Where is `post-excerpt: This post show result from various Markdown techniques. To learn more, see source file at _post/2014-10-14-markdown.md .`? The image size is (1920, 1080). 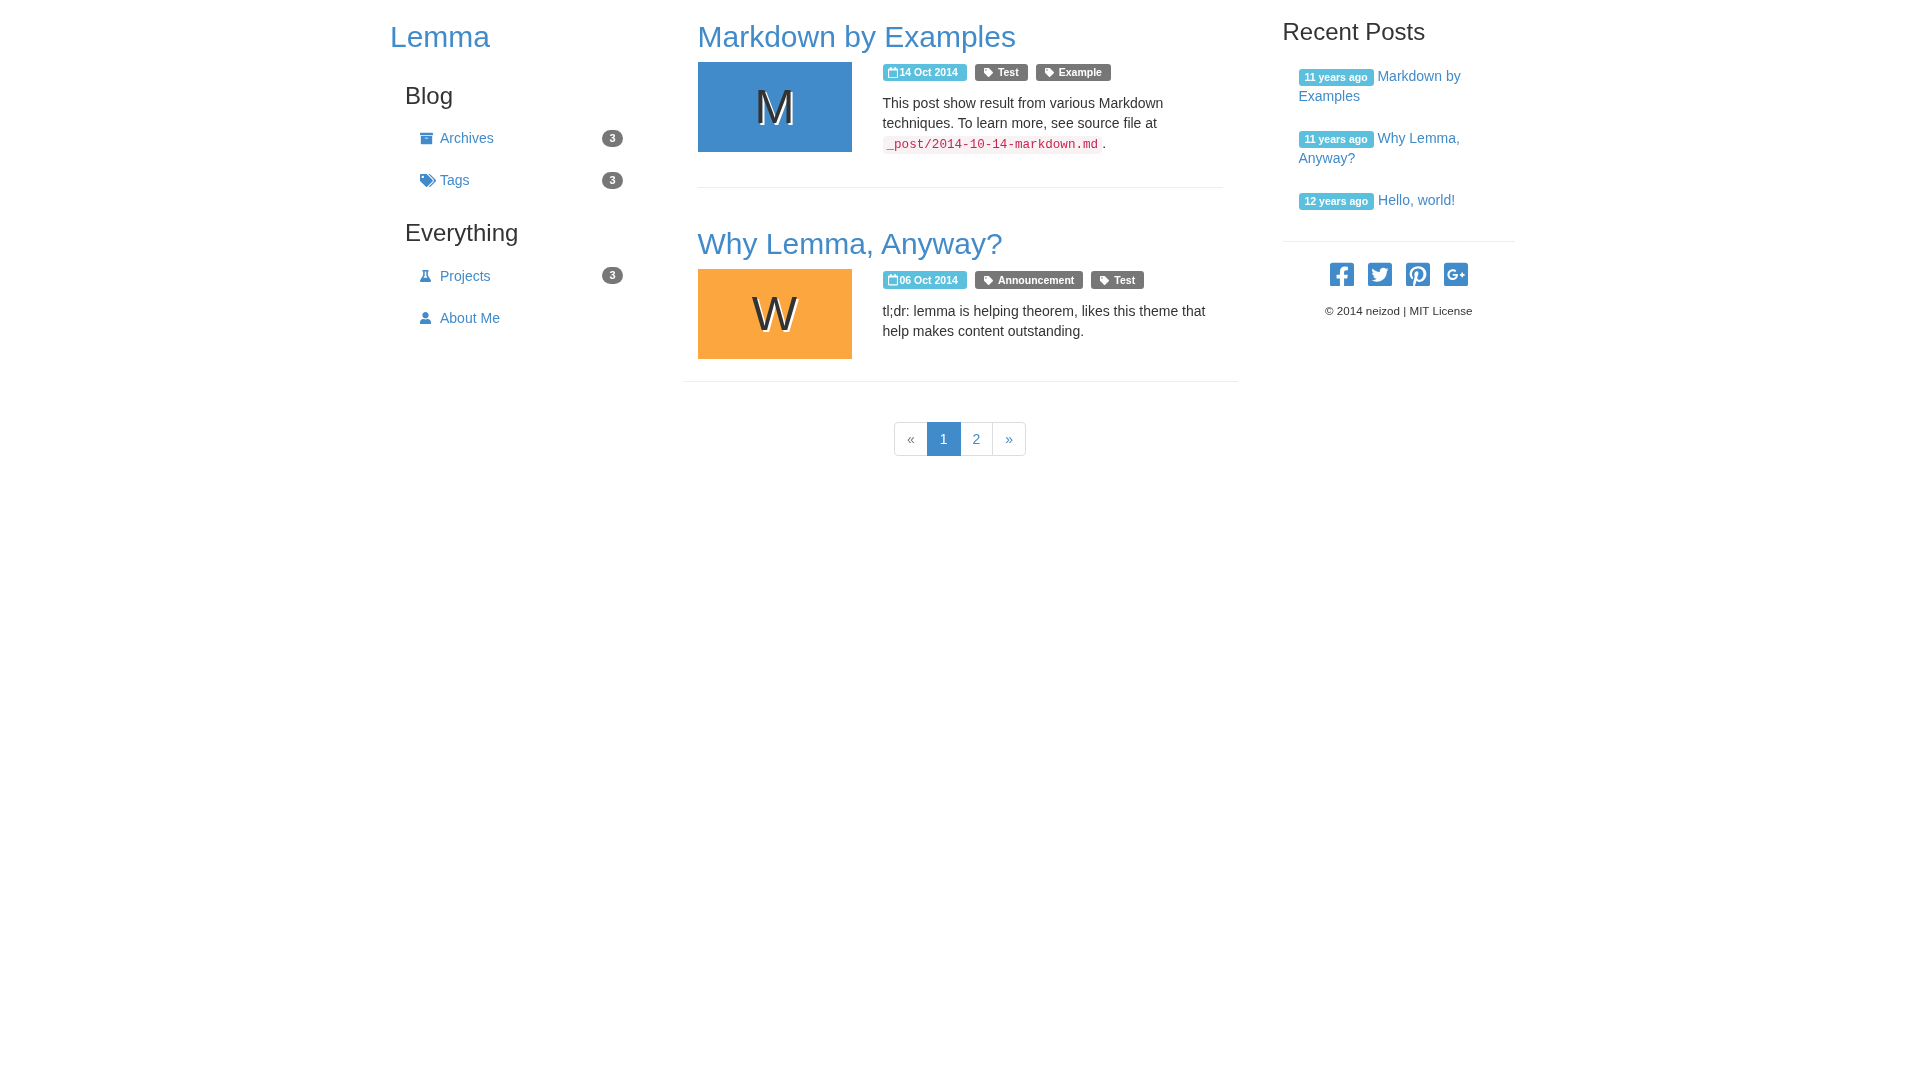
post-excerpt: This post show result from various Markdown techniques. To learn more, see source file at _post/2014-10-14-markdown.md . is located at coordinates (1023, 125).